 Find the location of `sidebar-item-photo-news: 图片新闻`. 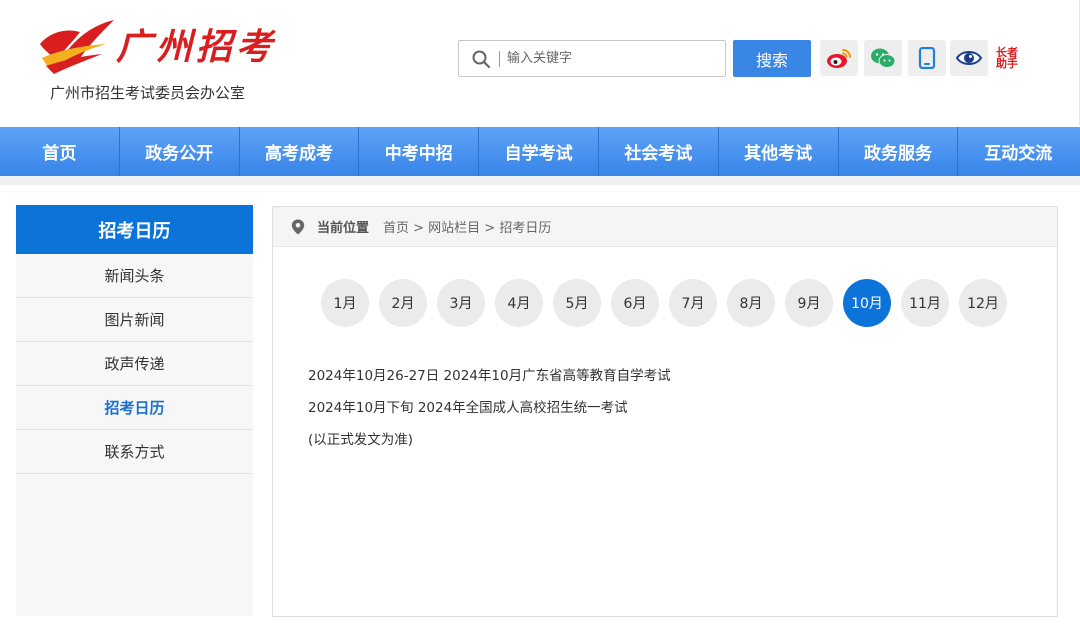

sidebar-item-photo-news: 图片新闻 is located at coordinates (134, 320).